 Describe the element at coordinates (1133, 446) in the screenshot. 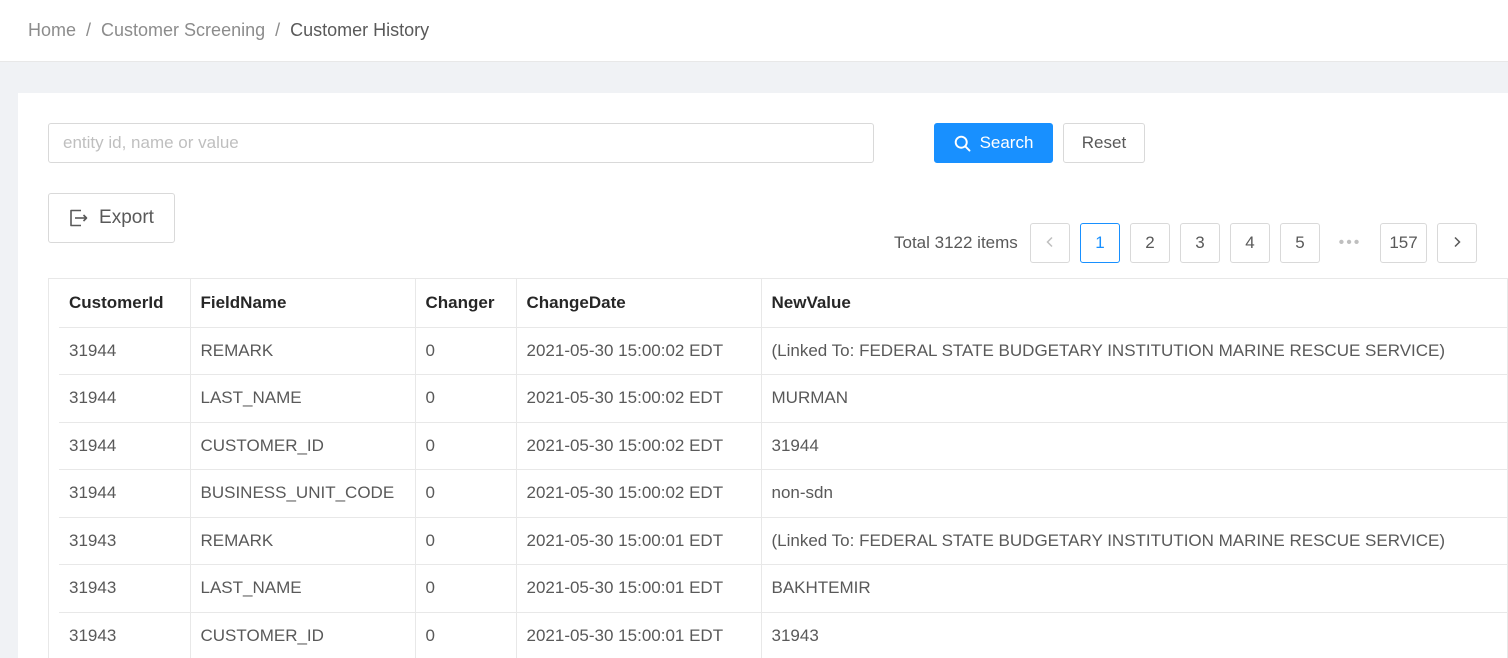

I see `cell-new-value: 31944` at that location.